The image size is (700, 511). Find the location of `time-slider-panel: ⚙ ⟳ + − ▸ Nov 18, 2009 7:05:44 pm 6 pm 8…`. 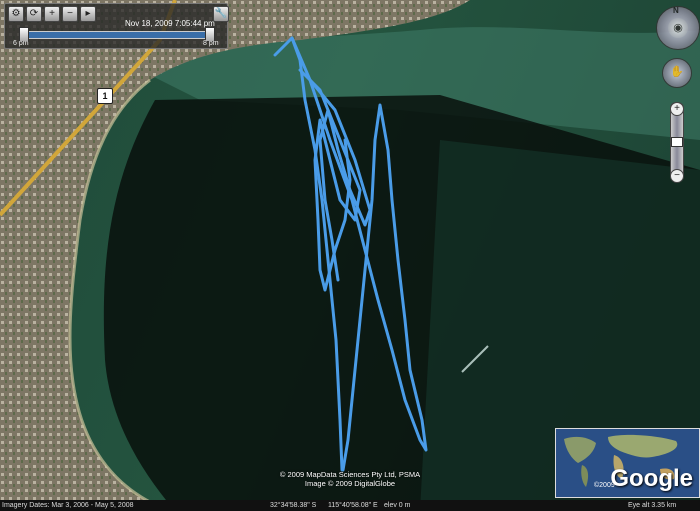

time-slider-panel: ⚙ ⟳ + − ▸ Nov 18, 2009 7:05:44 pm 6 pm 8… is located at coordinates (116, 26).